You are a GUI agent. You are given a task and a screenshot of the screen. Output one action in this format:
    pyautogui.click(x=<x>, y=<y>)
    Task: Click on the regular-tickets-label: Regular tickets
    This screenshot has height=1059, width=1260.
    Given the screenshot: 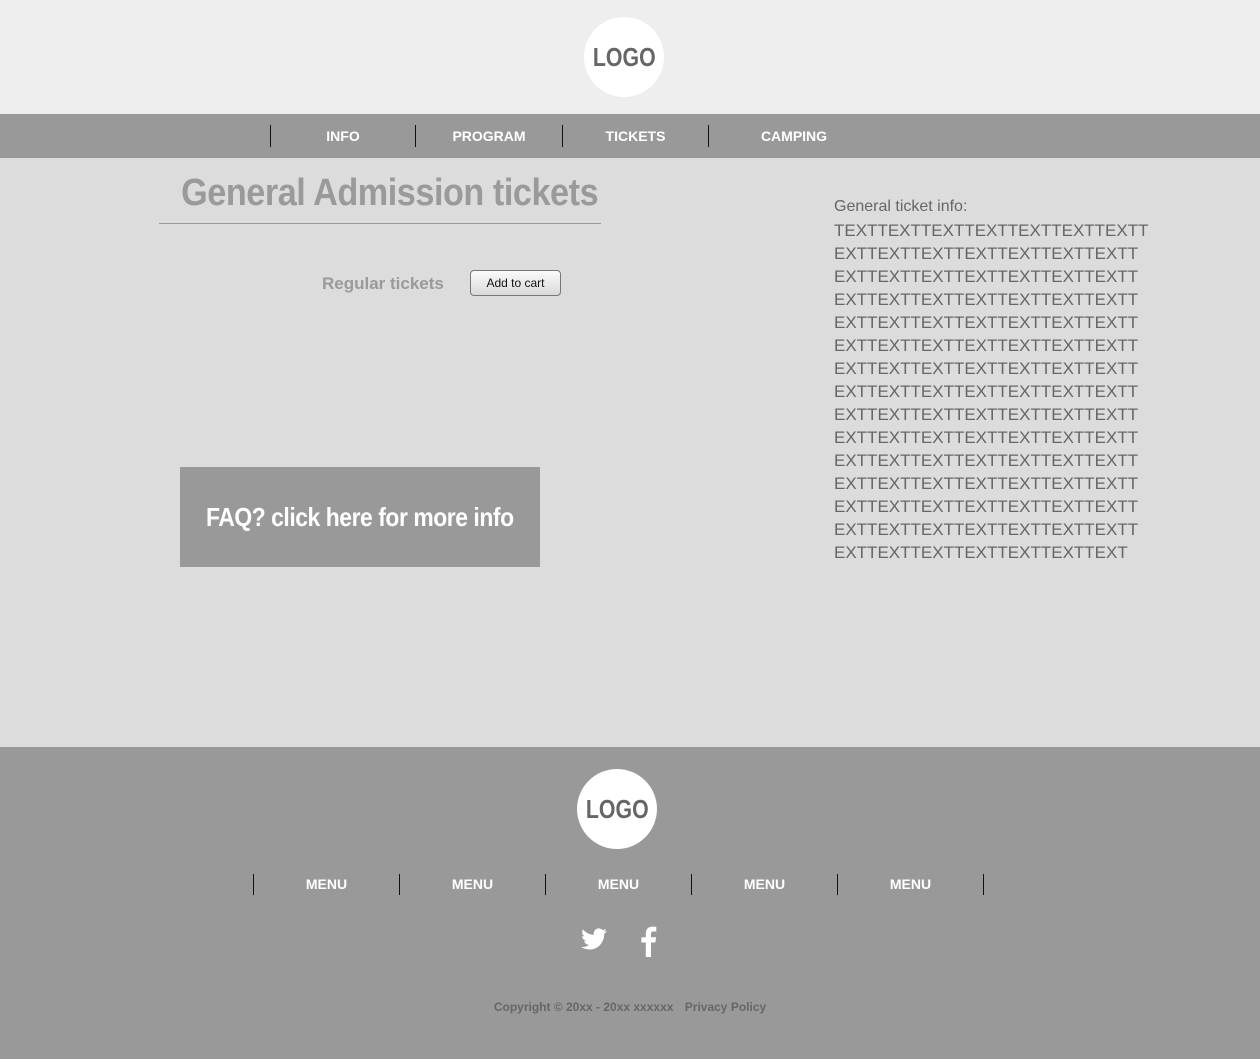 What is the action you would take?
    pyautogui.click(x=383, y=283)
    